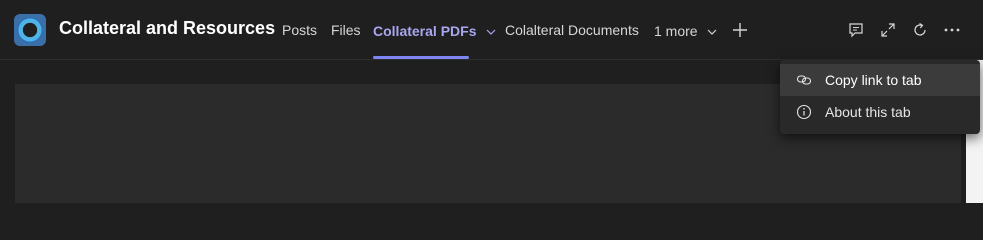  I want to click on team-title: Collateral and Resources, so click(167, 28).